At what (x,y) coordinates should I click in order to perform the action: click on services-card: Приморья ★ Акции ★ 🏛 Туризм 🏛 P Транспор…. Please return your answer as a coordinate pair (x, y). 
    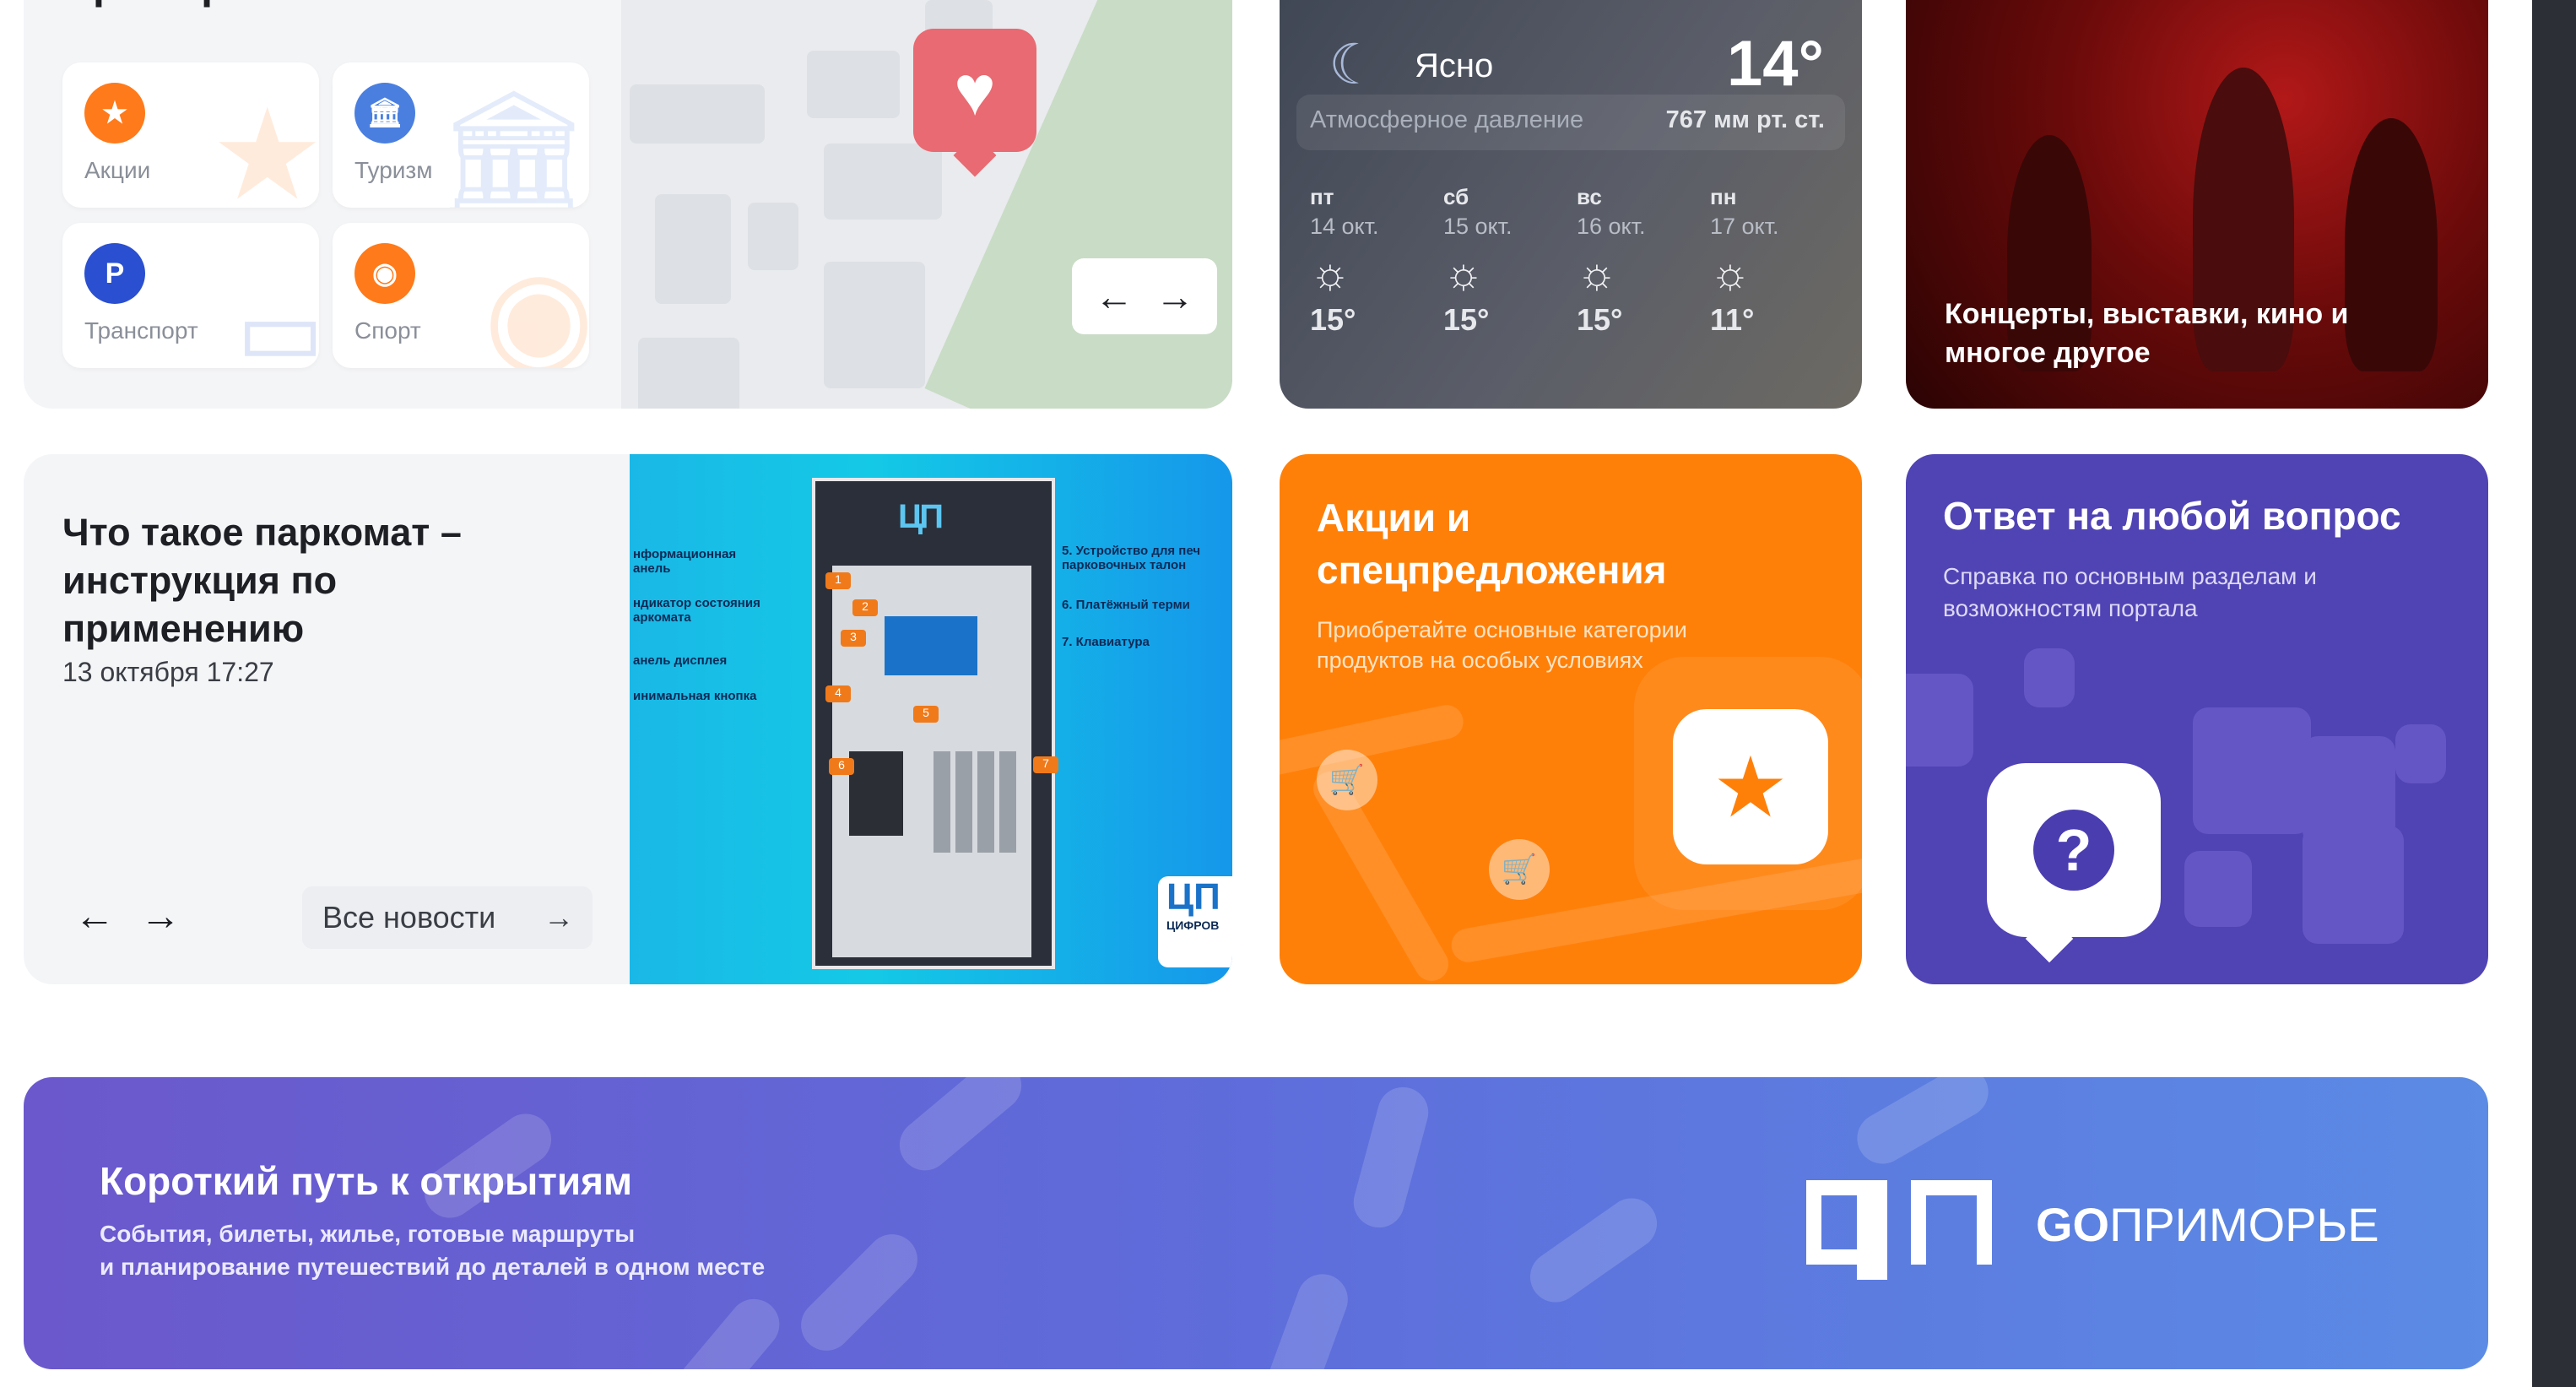
    Looking at the image, I should click on (628, 204).